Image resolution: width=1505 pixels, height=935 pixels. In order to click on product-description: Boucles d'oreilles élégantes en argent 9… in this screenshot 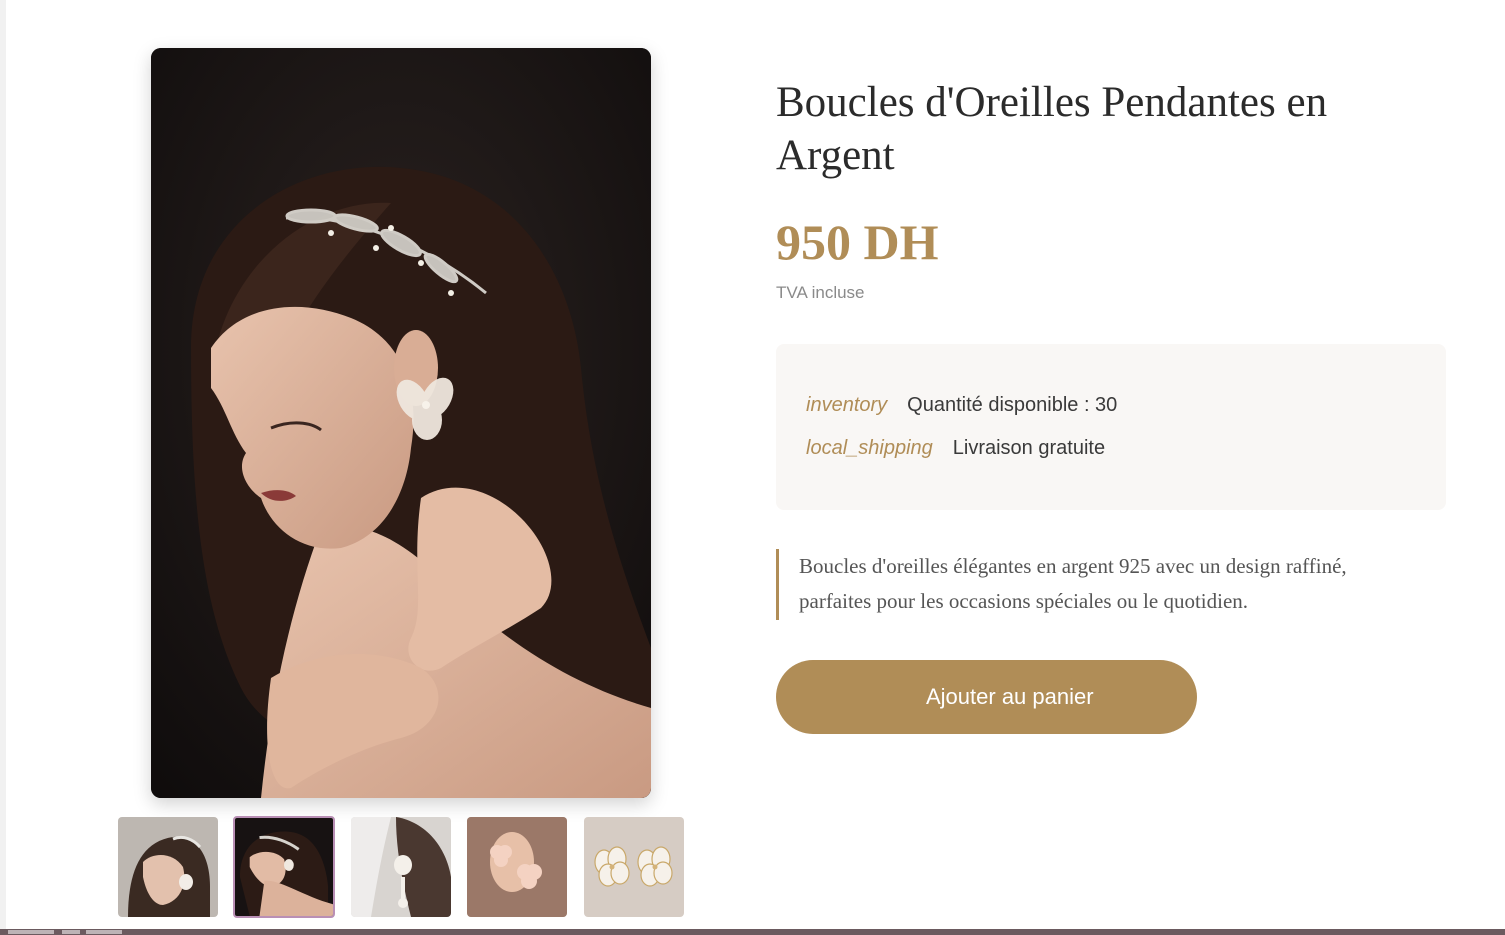, I will do `click(1096, 584)`.